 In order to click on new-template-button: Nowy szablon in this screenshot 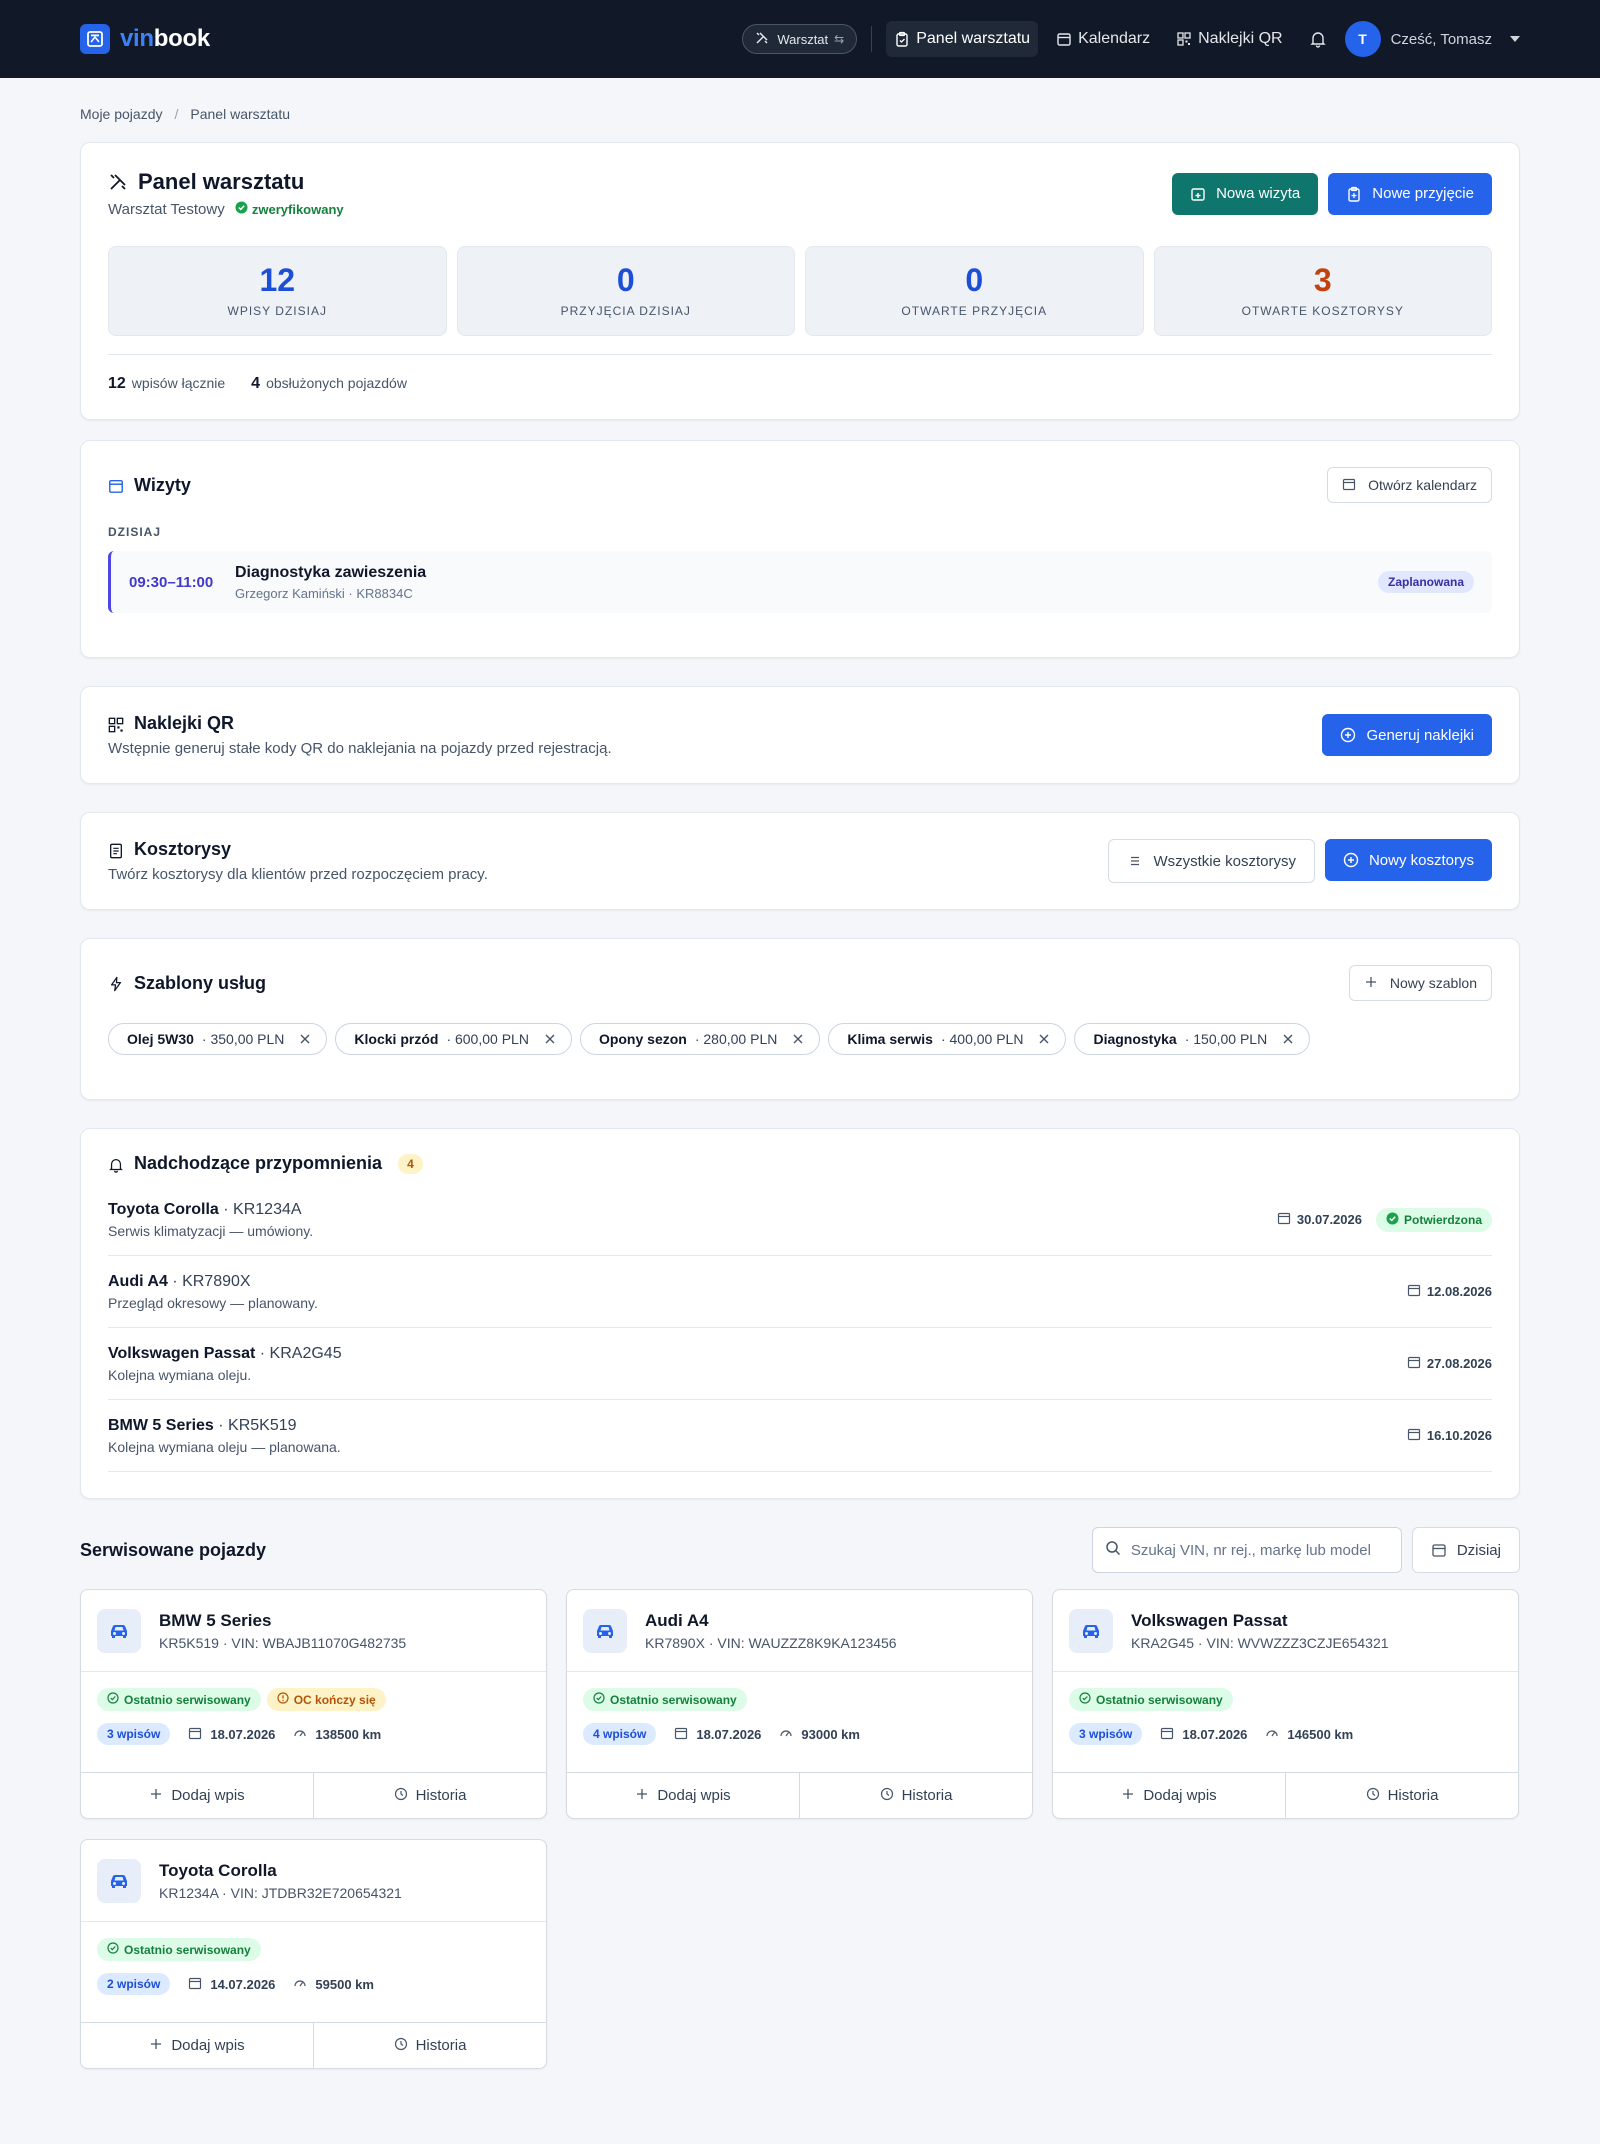, I will do `click(1420, 983)`.